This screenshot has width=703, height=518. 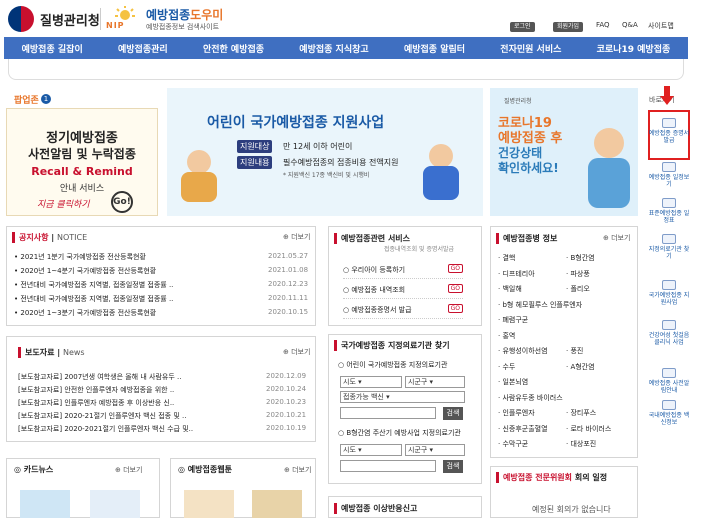 What do you see at coordinates (286, 389) in the screenshot?
I see `press-row-date: 2020.10.24` at bounding box center [286, 389].